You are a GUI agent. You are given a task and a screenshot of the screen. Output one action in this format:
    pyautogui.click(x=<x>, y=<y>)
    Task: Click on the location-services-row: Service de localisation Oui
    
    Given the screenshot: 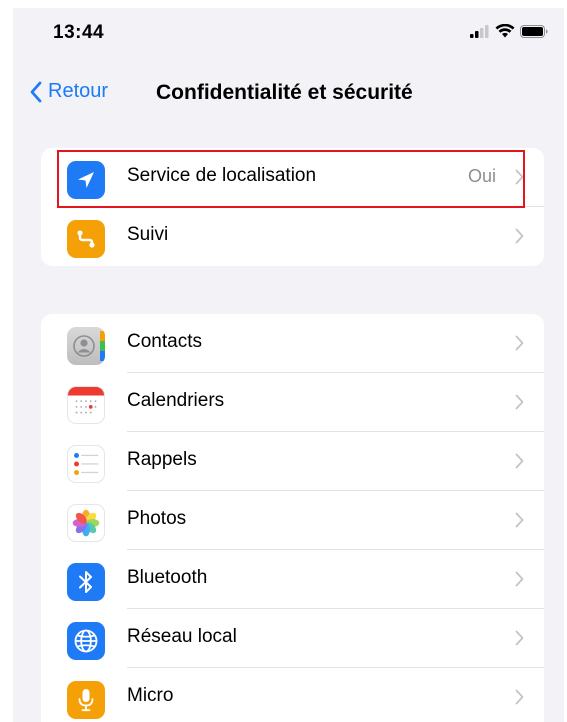 What is the action you would take?
    pyautogui.click(x=292, y=177)
    